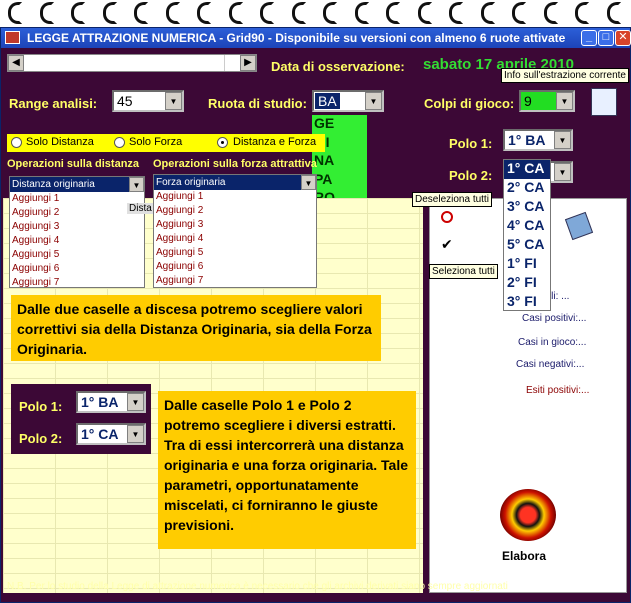 The image size is (631, 603). Describe the element at coordinates (53, 103) in the screenshot. I see `range-label: Range analisi:` at that location.